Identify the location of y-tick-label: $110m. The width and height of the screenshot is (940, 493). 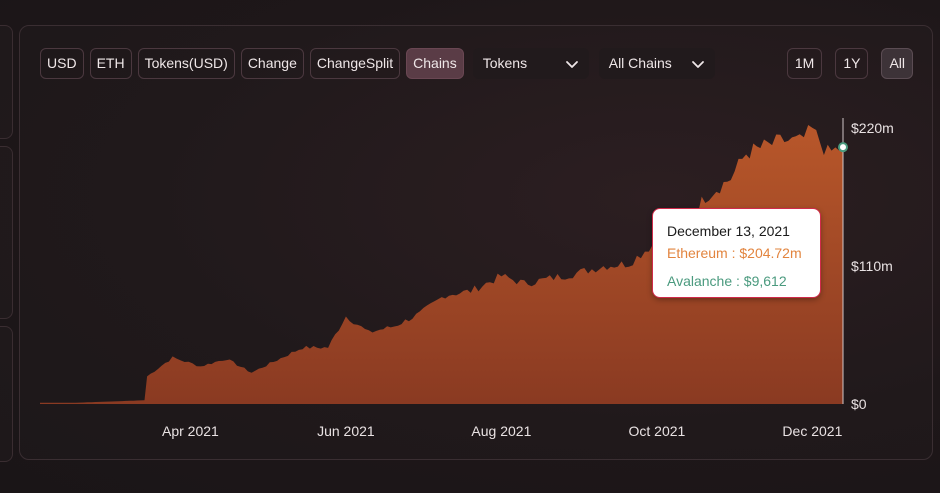
(872, 266).